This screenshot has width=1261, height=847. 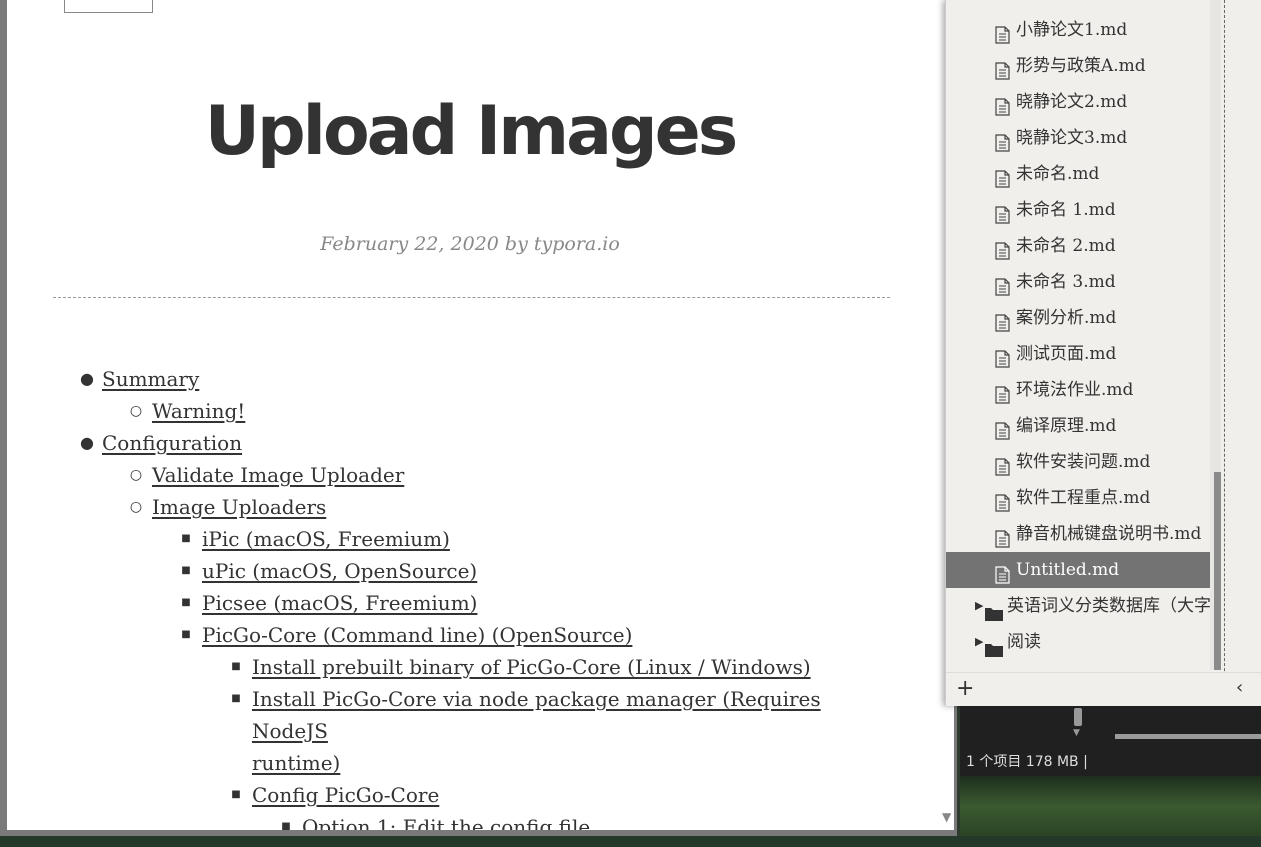 I want to click on file-item: 测试页面.md, so click(x=1078, y=354).